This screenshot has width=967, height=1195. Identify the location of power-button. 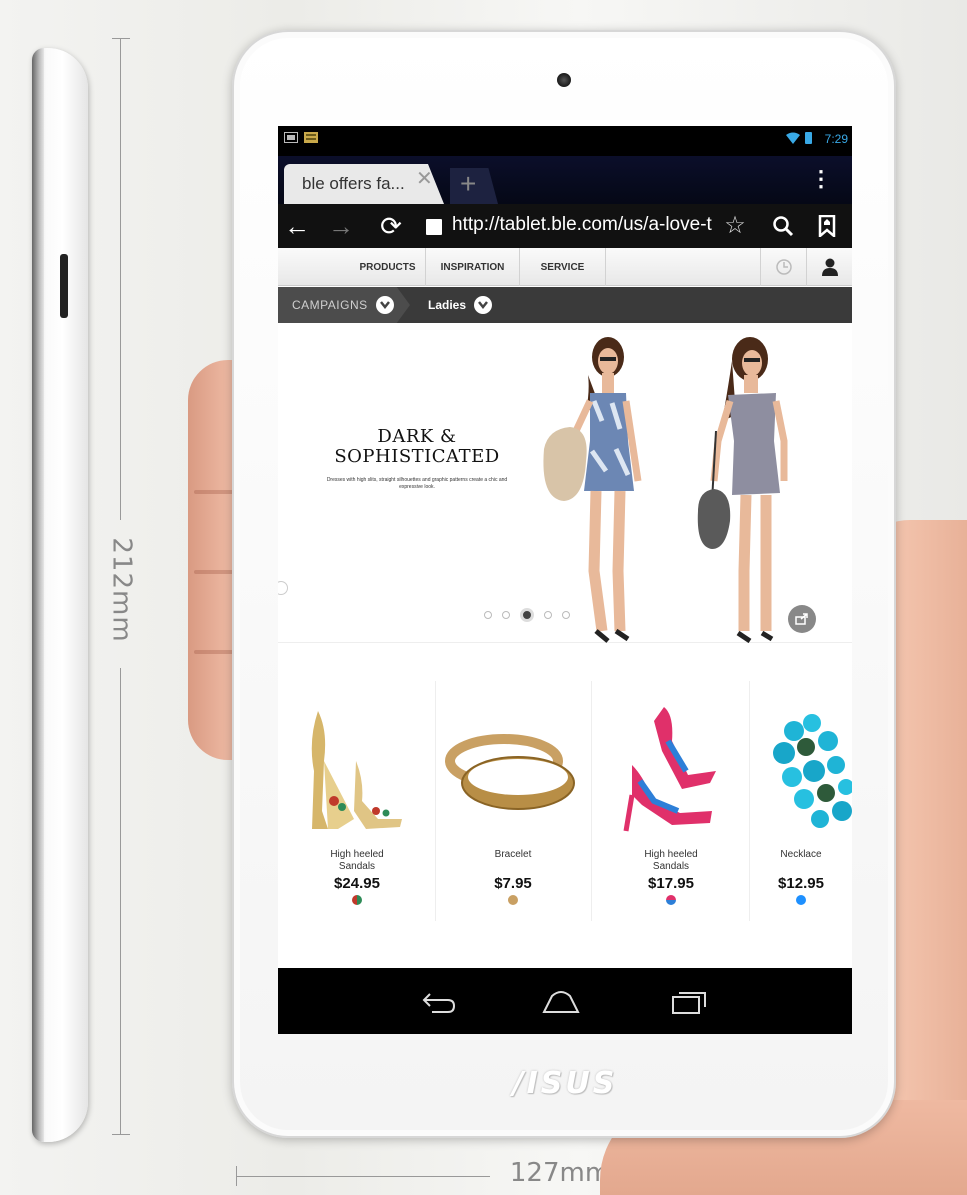
(64, 286).